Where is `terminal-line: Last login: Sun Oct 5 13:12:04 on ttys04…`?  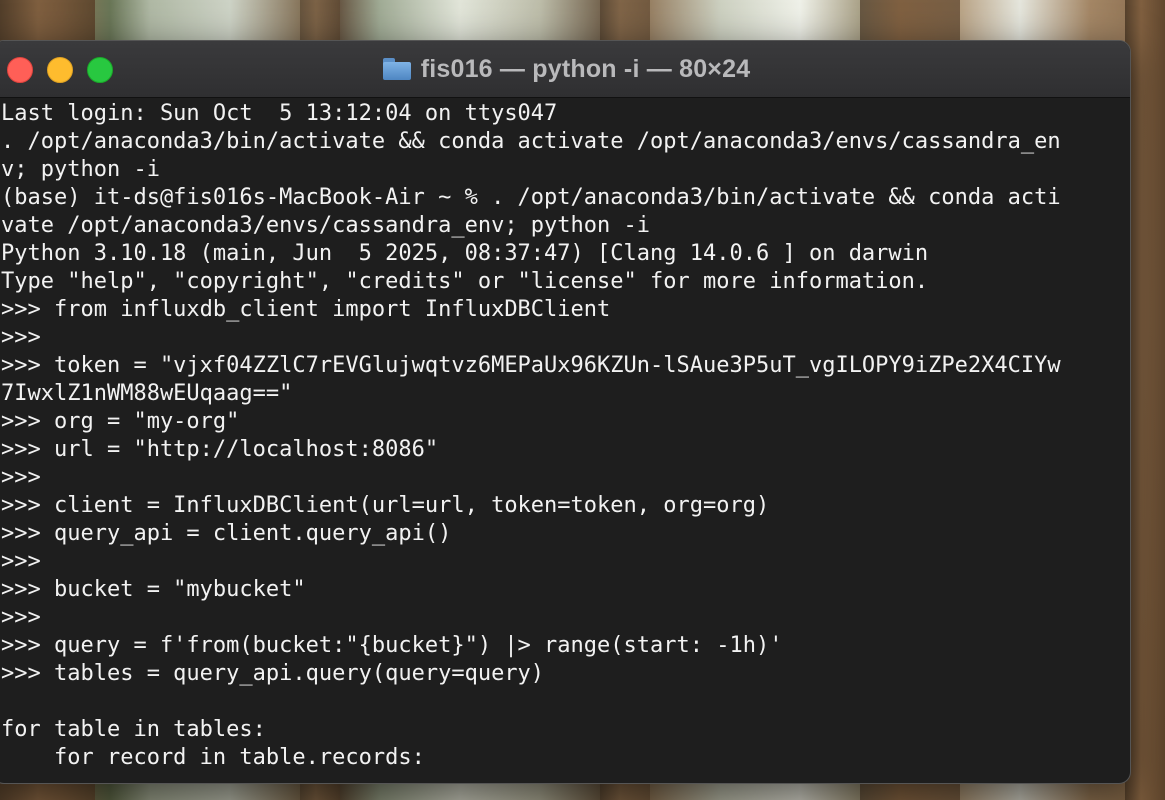
terminal-line: Last login: Sun Oct 5 13:12:04 on ttys04… is located at coordinates (279, 113).